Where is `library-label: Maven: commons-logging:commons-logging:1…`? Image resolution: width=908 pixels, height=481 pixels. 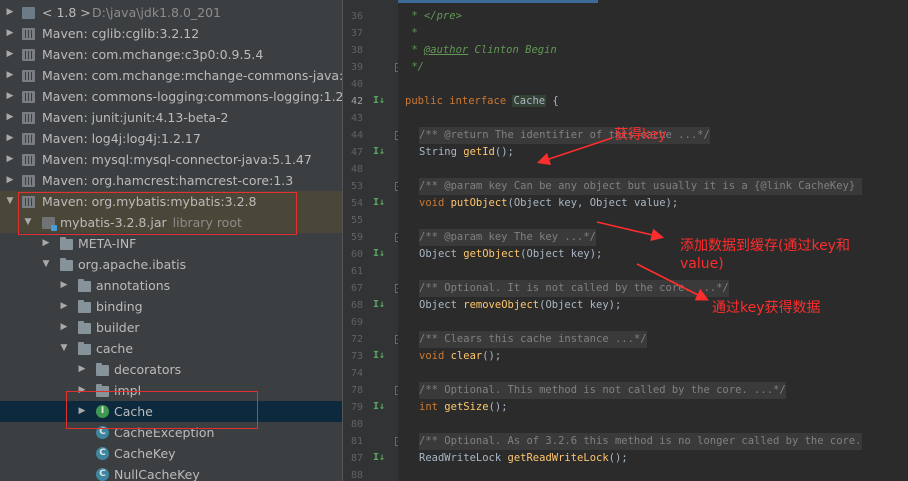 library-label: Maven: commons-logging:commons-logging:1… is located at coordinates (192, 96).